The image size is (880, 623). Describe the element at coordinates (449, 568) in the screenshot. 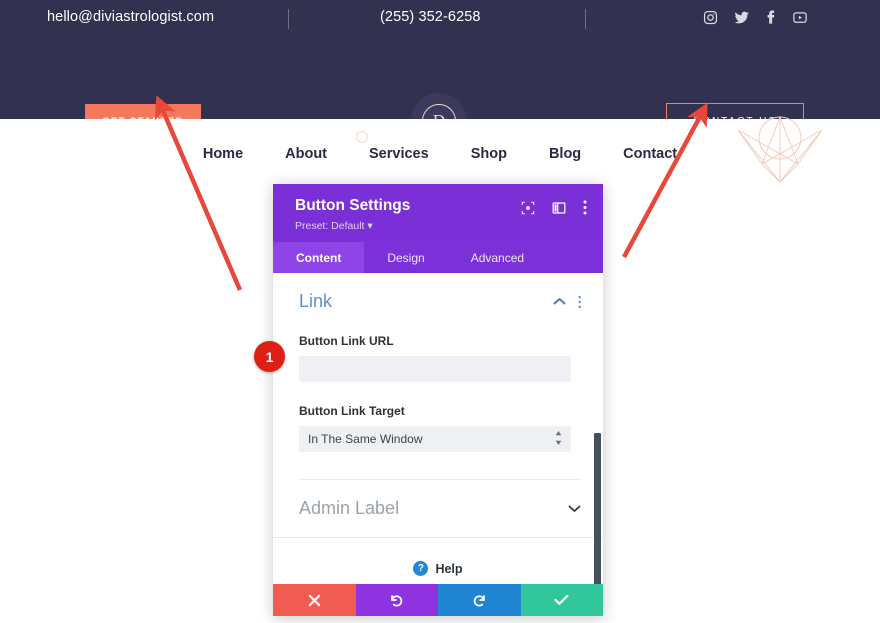

I see `help-label: Help` at that location.